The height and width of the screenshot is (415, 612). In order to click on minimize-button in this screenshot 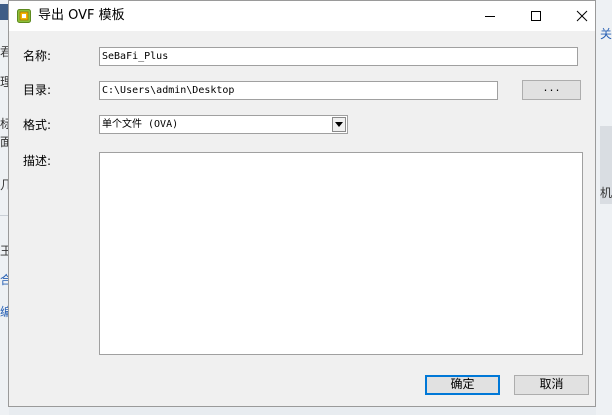, I will do `click(490, 16)`.